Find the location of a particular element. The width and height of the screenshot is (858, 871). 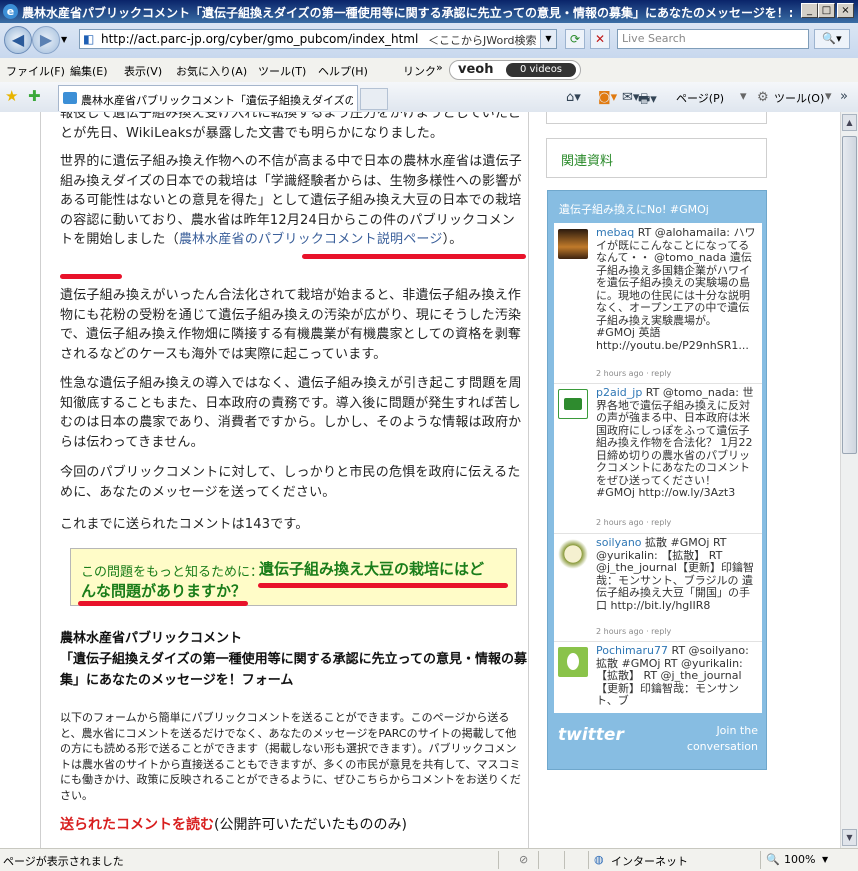

new-tab-button is located at coordinates (374, 99).